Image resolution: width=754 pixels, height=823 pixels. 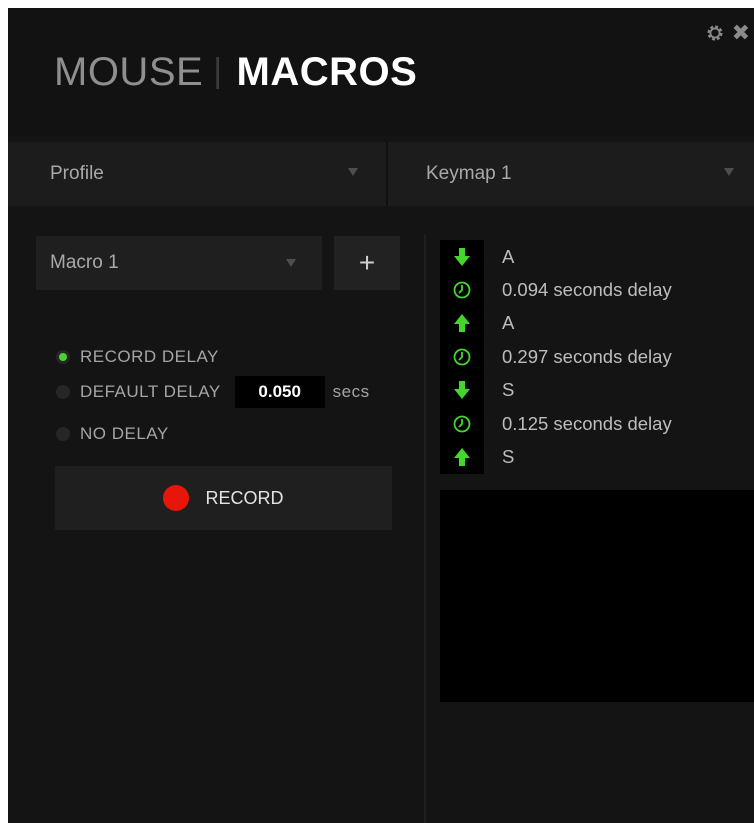 What do you see at coordinates (327, 72) in the screenshot?
I see `tab-macros: MACROS` at bounding box center [327, 72].